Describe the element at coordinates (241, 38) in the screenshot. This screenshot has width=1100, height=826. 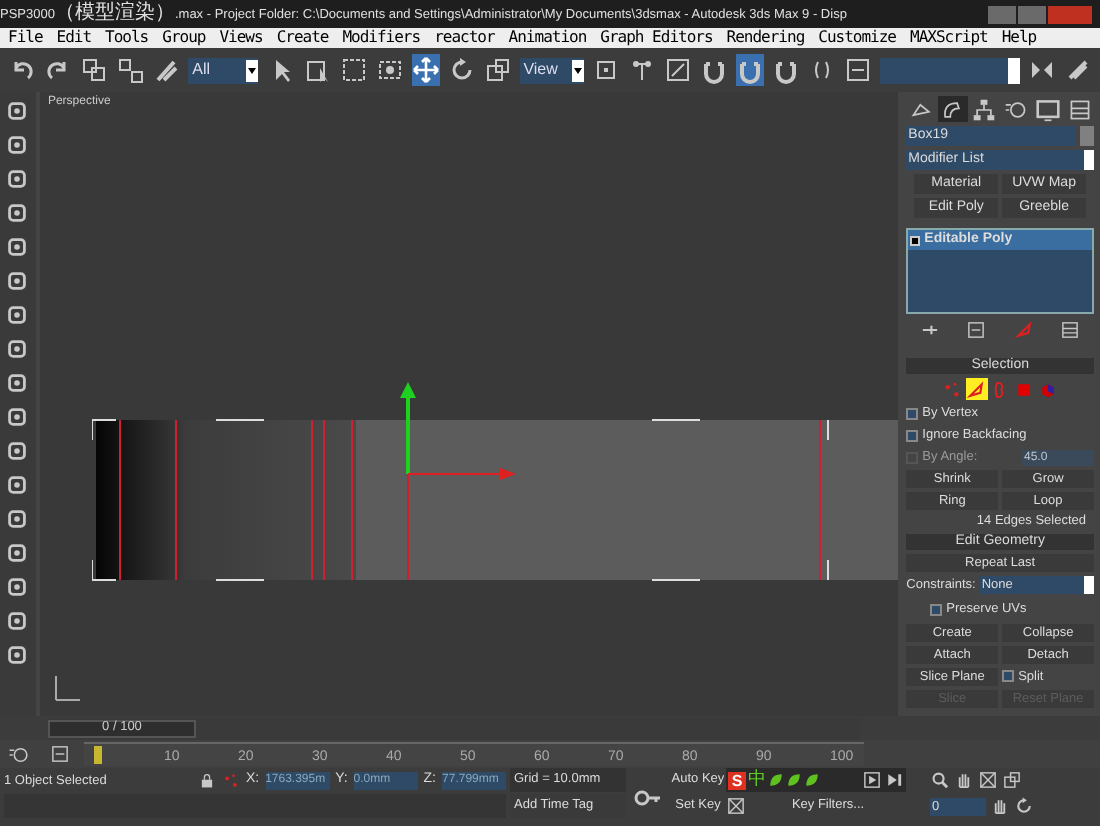
I see `menu-item: Views` at that location.